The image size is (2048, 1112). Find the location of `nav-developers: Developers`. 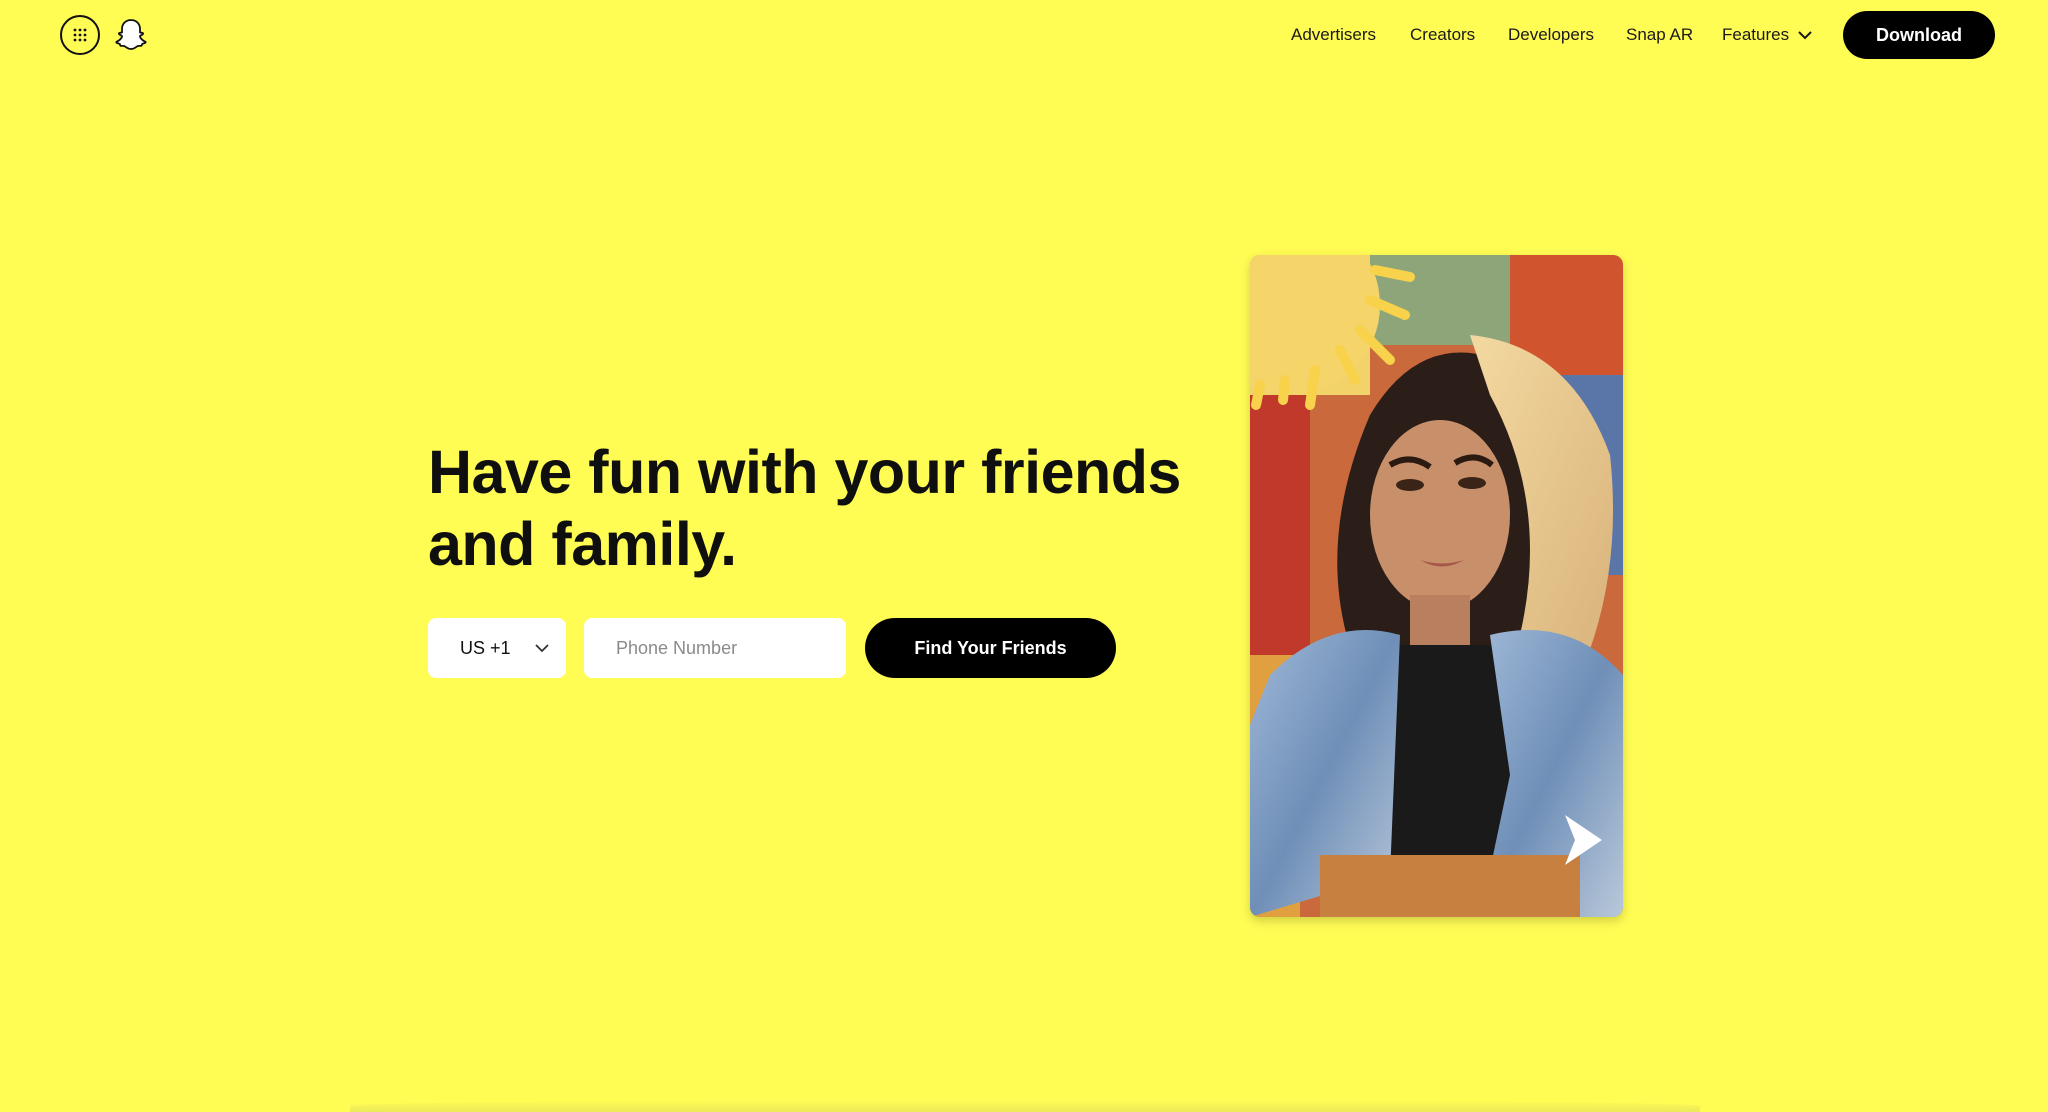

nav-developers: Developers is located at coordinates (1551, 35).